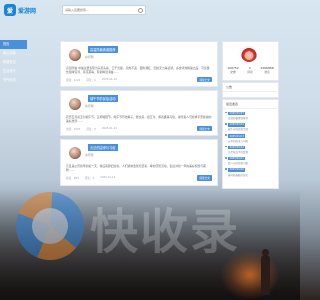  Describe the element at coordinates (238, 164) in the screenshot. I see `recent-text: 腊八节的传统习俗` at that location.